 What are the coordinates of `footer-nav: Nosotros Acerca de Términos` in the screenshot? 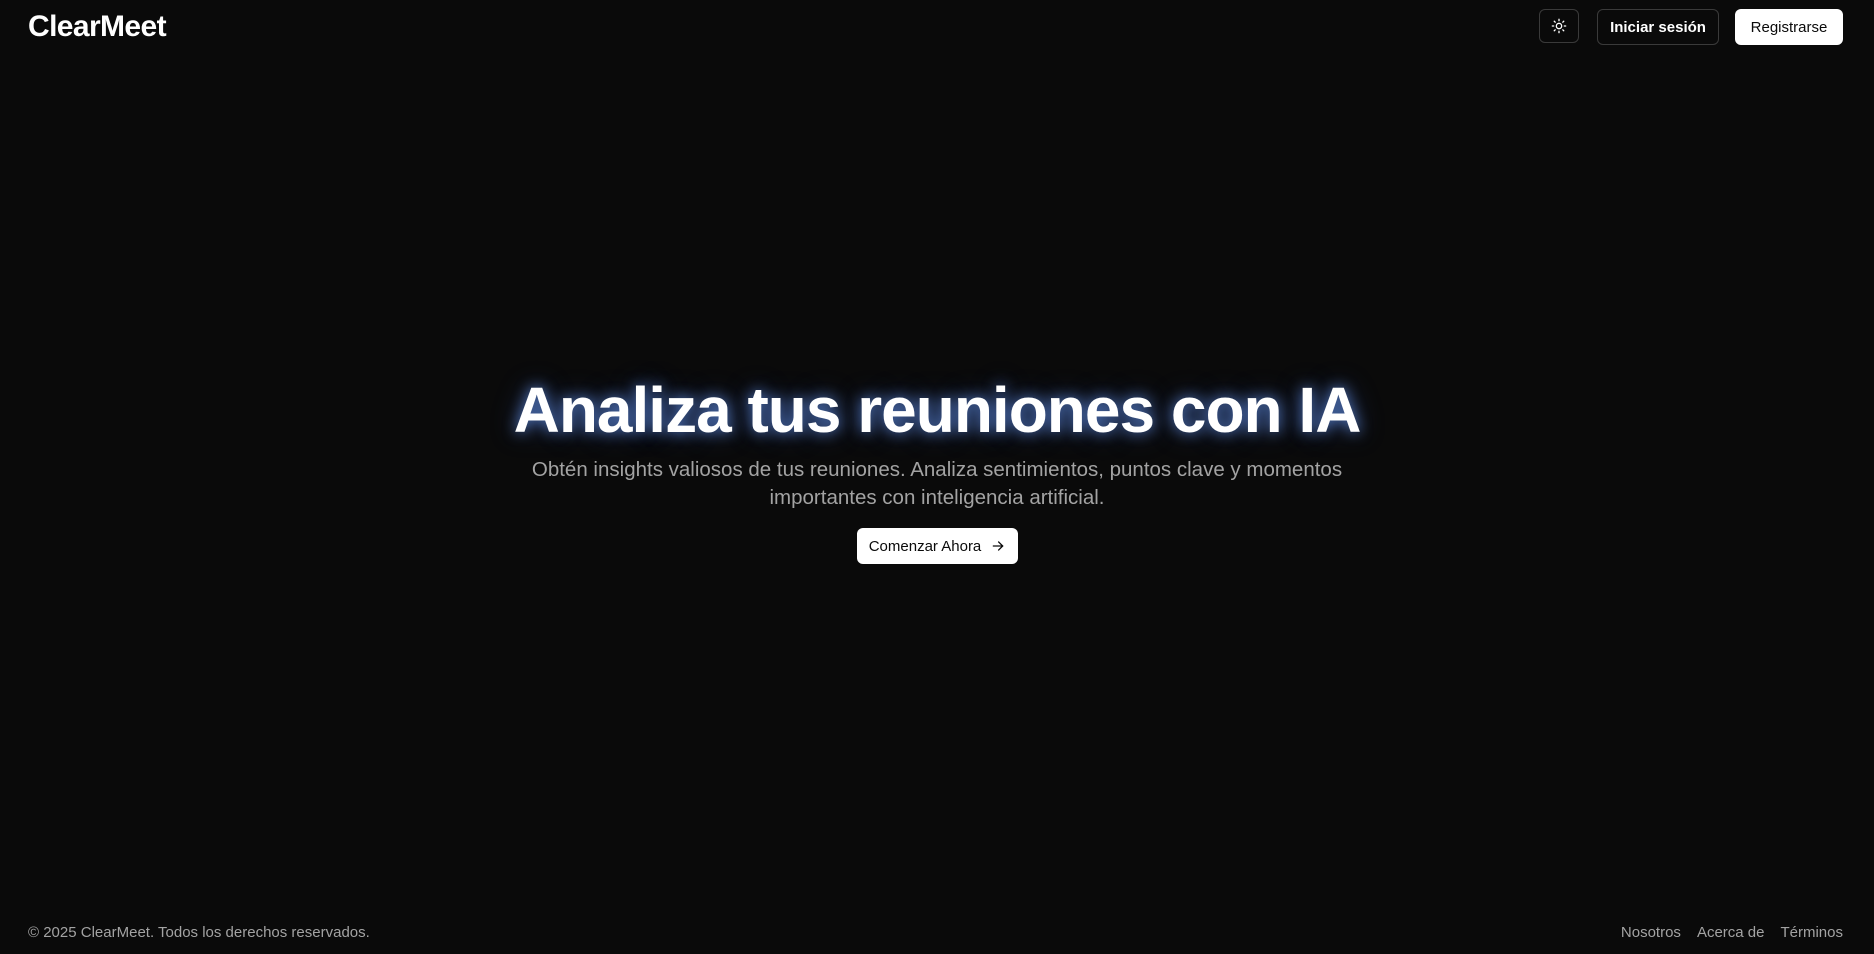 It's located at (1732, 932).